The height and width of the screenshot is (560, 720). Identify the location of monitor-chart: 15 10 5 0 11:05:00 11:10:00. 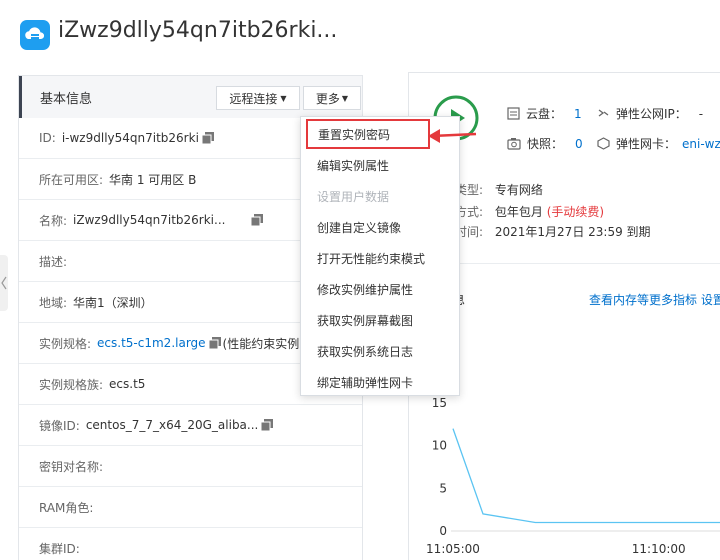
(573, 476).